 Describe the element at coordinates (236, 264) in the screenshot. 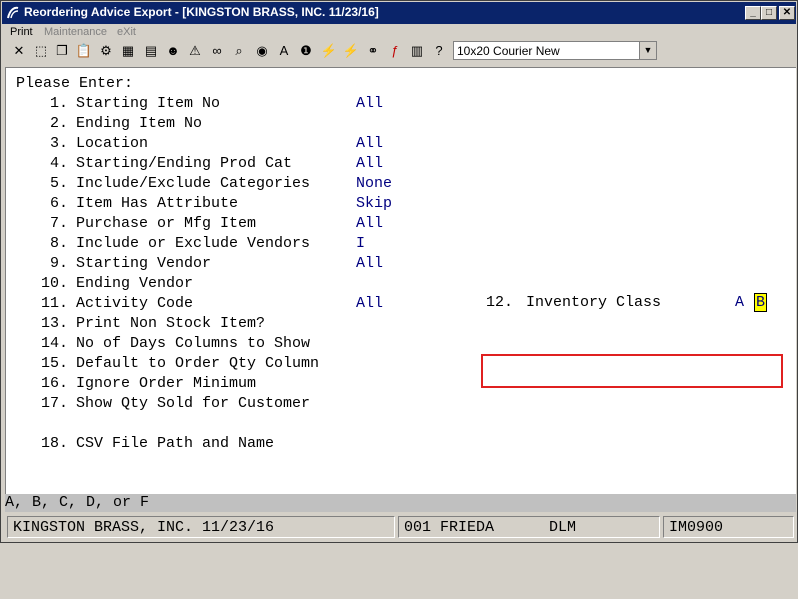

I see `field-row: 9. Starting Vendor All` at that location.